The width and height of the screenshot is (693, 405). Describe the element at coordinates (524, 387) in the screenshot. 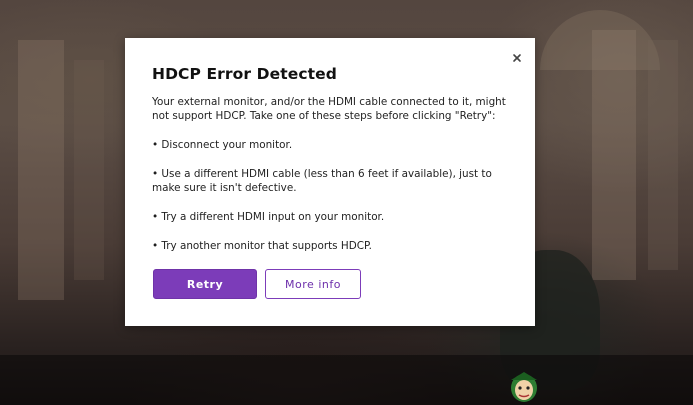

I see `watermark-logo-icon` at that location.